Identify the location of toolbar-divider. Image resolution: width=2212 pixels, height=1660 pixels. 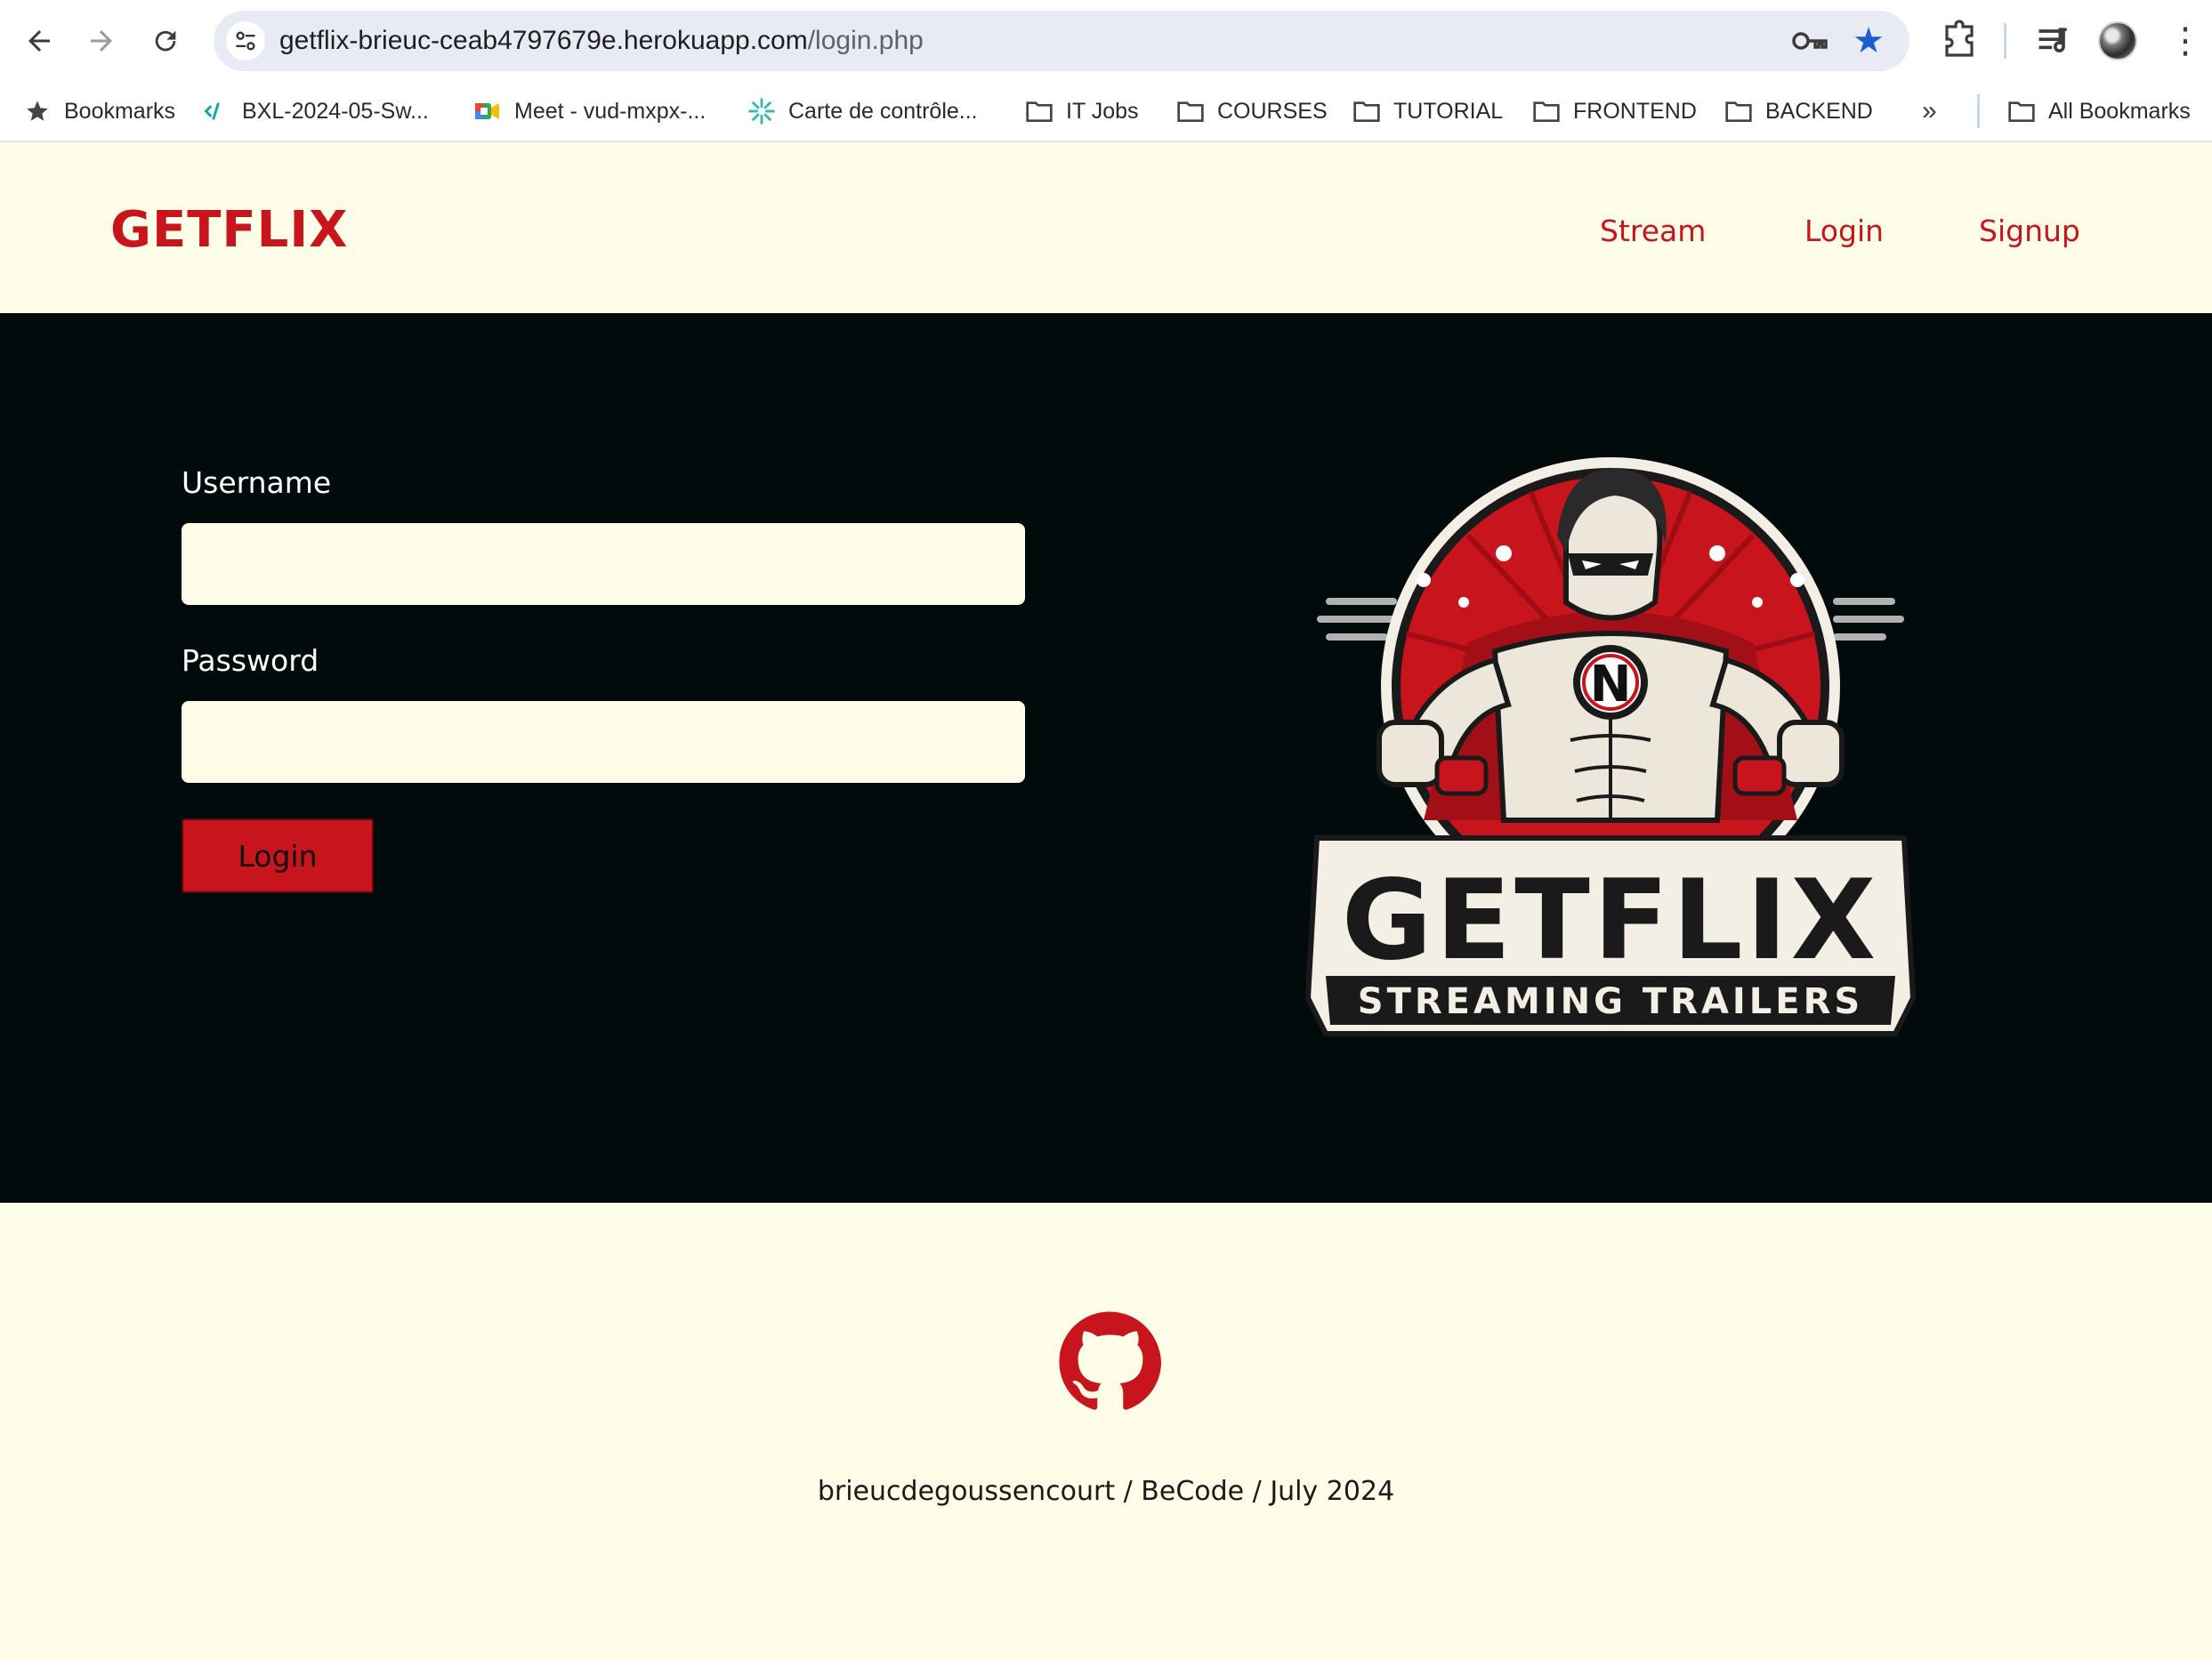
(2005, 41).